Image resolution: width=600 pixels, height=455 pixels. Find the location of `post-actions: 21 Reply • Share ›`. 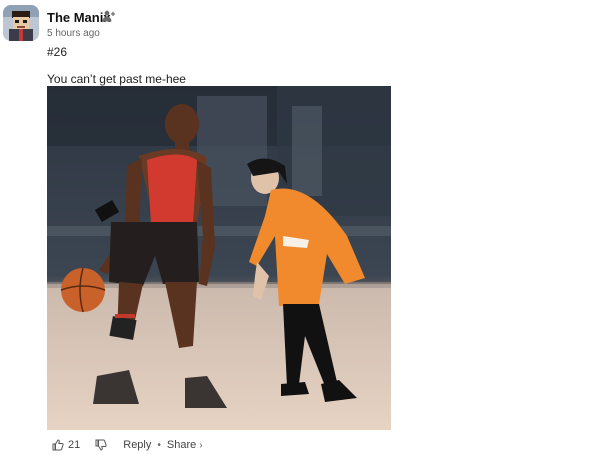

post-actions: 21 Reply • Share › is located at coordinates (127, 445).